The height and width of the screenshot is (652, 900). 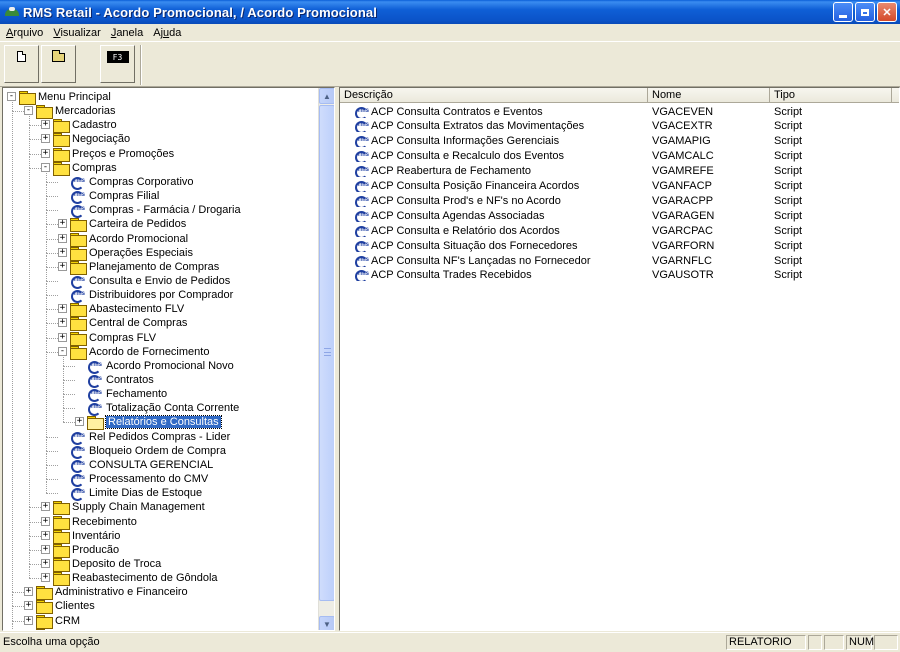 I want to click on column-header-tipo: Tipo, so click(x=831, y=95).